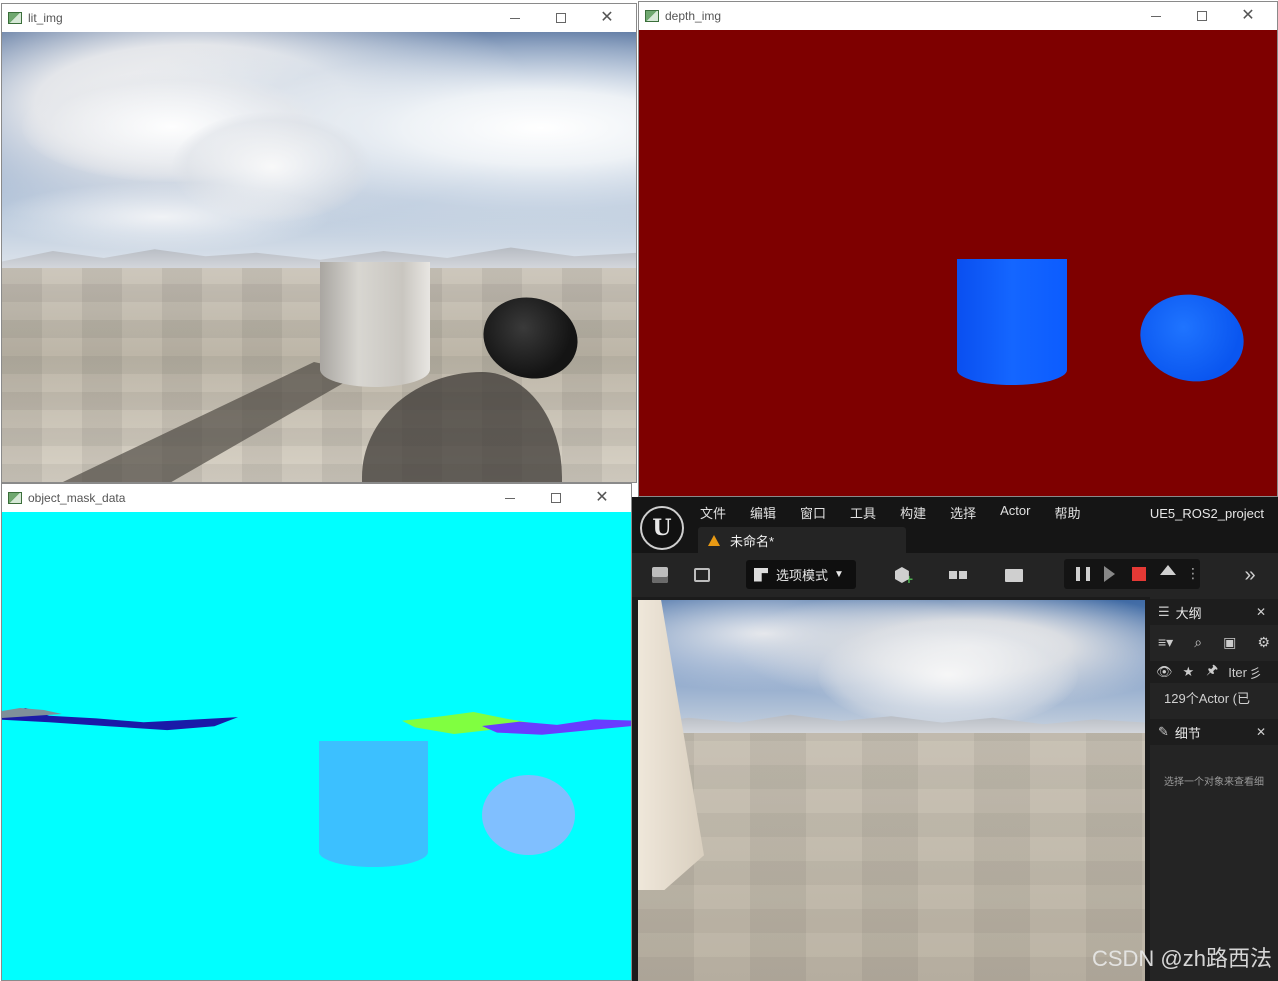  What do you see at coordinates (77, 498) in the screenshot?
I see `window-title: object_mask_data` at bounding box center [77, 498].